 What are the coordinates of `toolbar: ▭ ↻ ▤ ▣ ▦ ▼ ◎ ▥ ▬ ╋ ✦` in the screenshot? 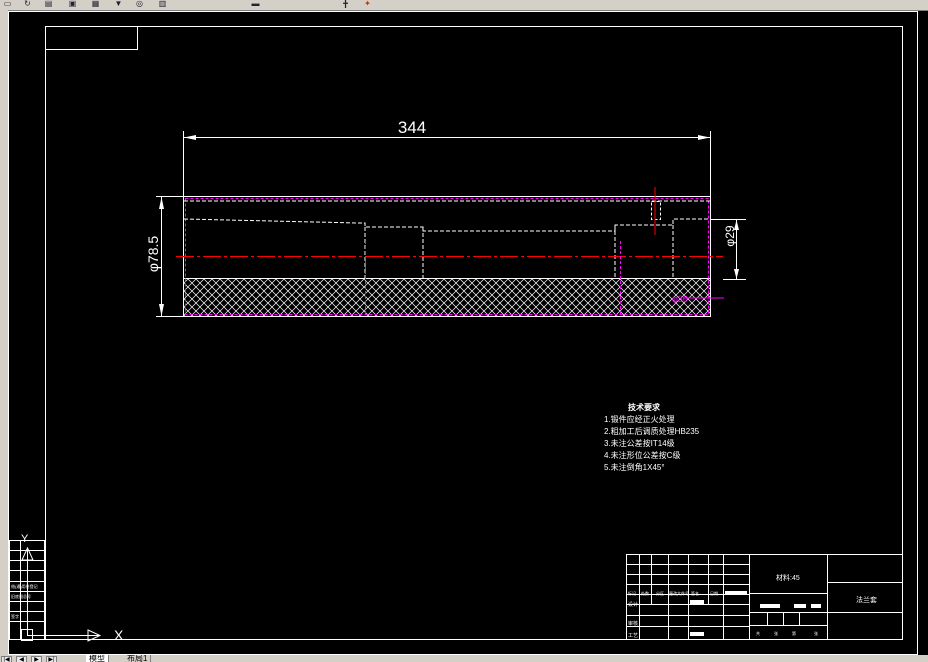 It's located at (464, 5).